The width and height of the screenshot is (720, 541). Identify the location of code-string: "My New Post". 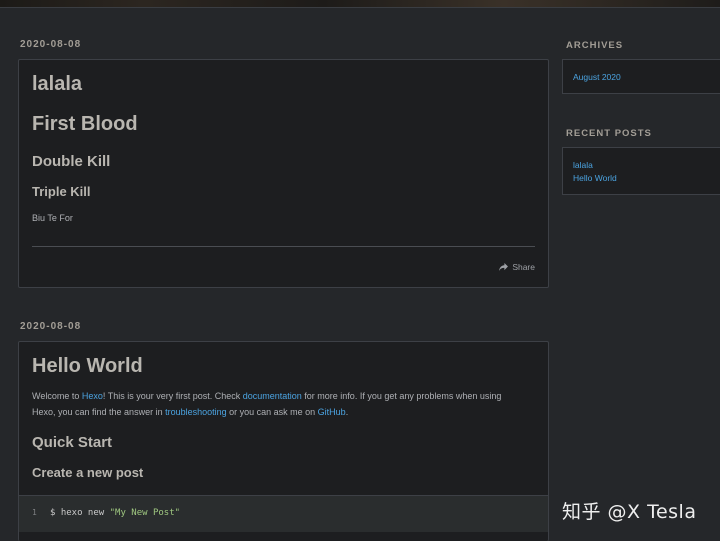
(145, 513).